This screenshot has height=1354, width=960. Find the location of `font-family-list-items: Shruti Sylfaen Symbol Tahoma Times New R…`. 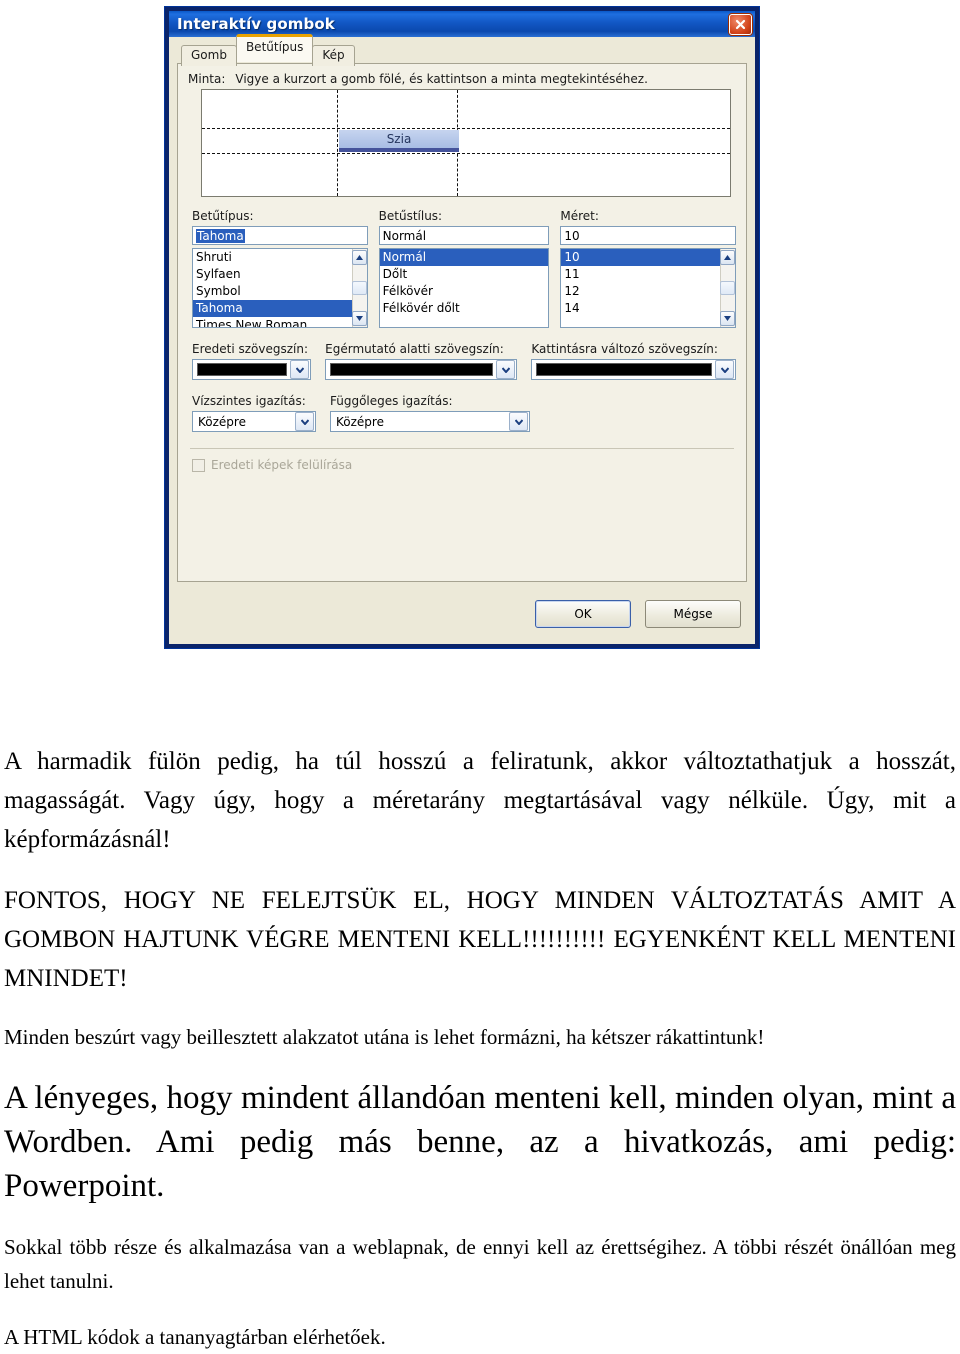

font-family-list-items: Shruti Sylfaen Symbol Tahoma Times New R… is located at coordinates (272, 288).